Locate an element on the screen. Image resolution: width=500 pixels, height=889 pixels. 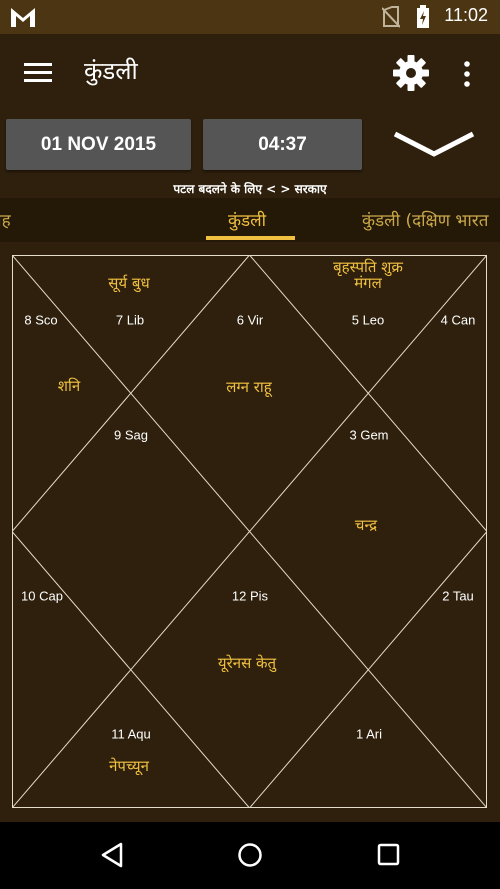
chevron-down-icon is located at coordinates (434, 144).